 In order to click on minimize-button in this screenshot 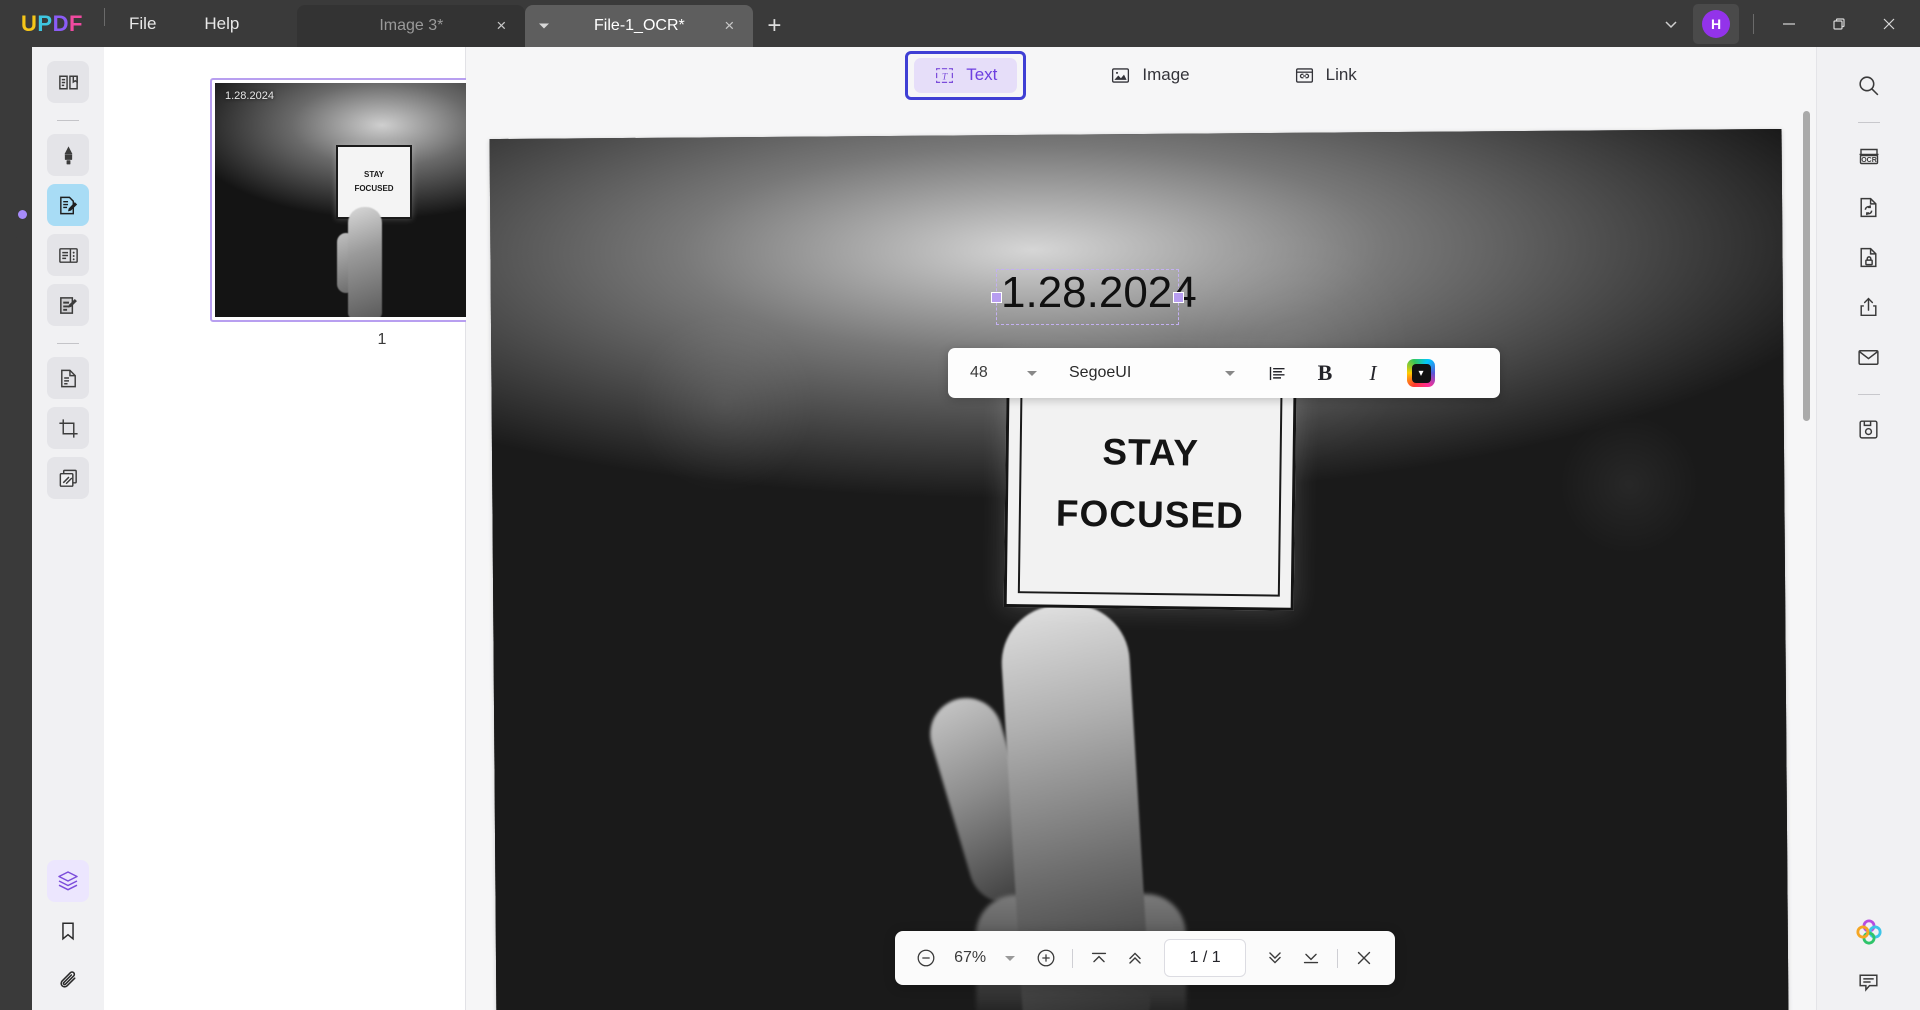, I will do `click(1789, 23)`.